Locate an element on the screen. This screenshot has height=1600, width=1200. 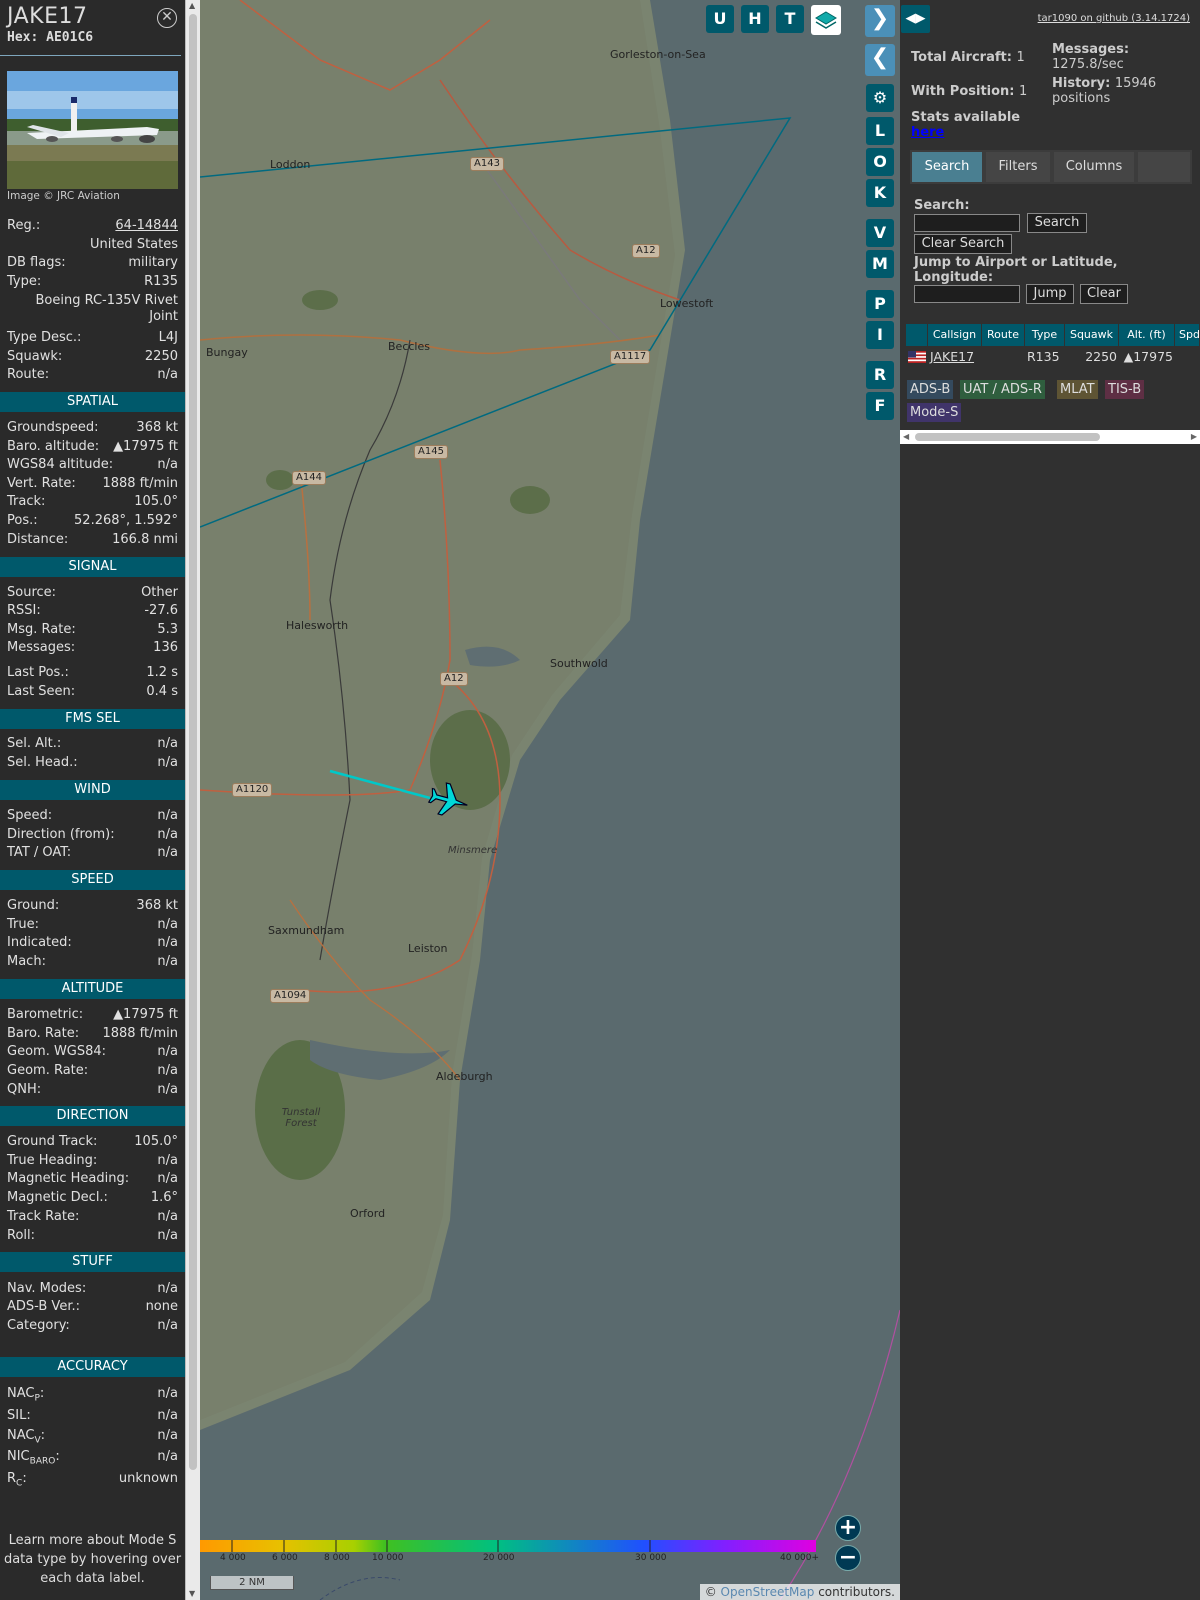
info-row: Groundspeed: 368 kt is located at coordinates (92, 428).